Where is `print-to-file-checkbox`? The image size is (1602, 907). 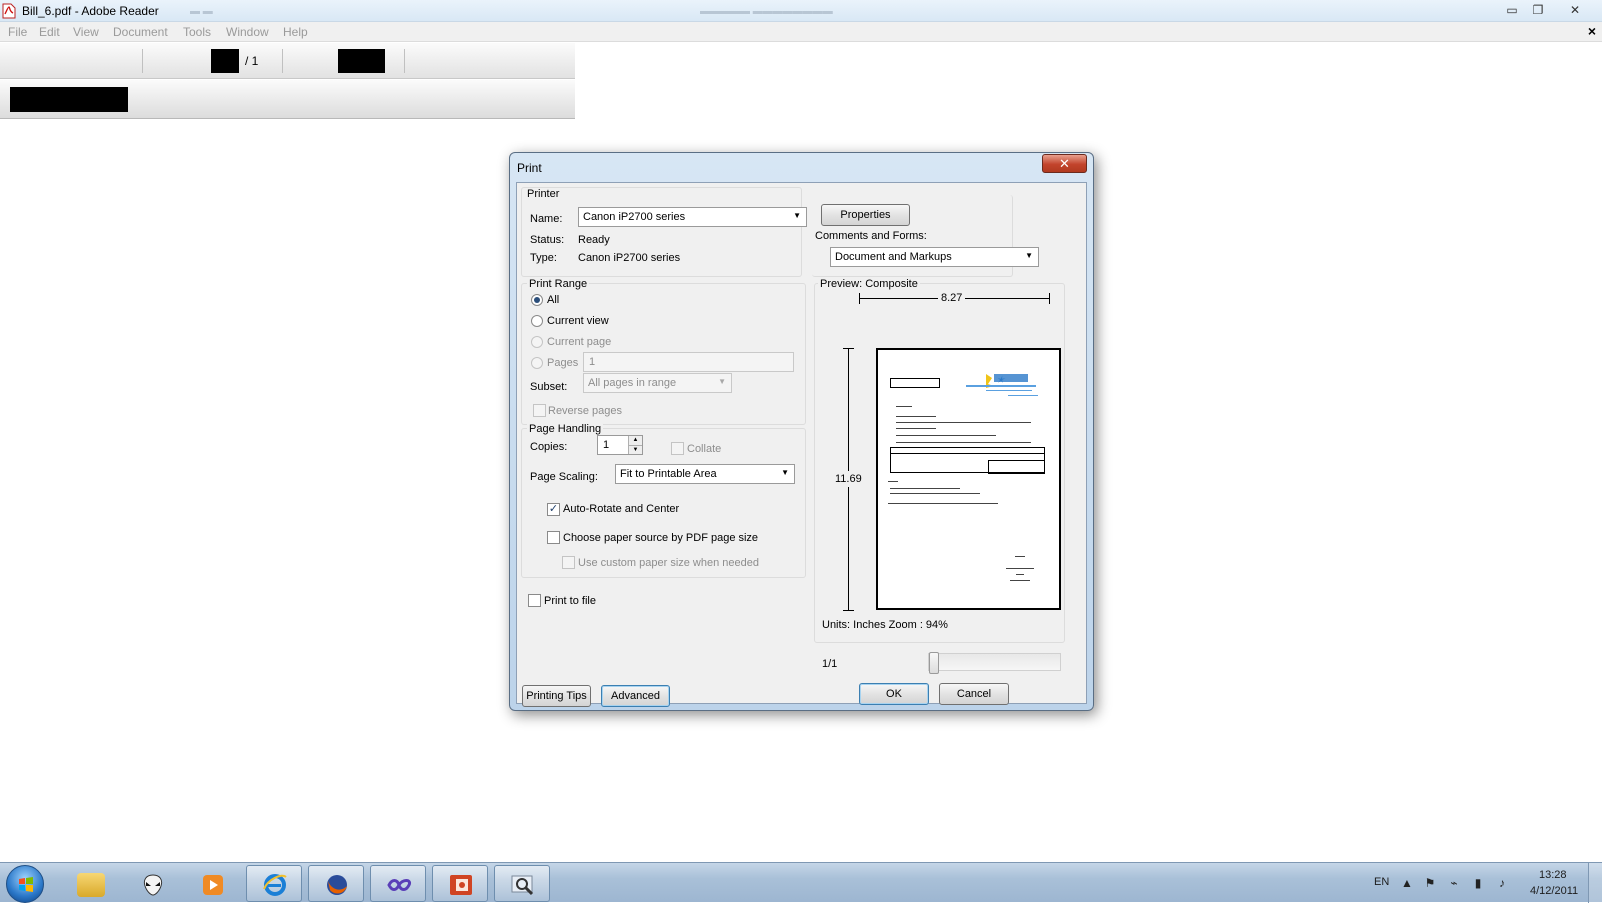 print-to-file-checkbox is located at coordinates (534, 600).